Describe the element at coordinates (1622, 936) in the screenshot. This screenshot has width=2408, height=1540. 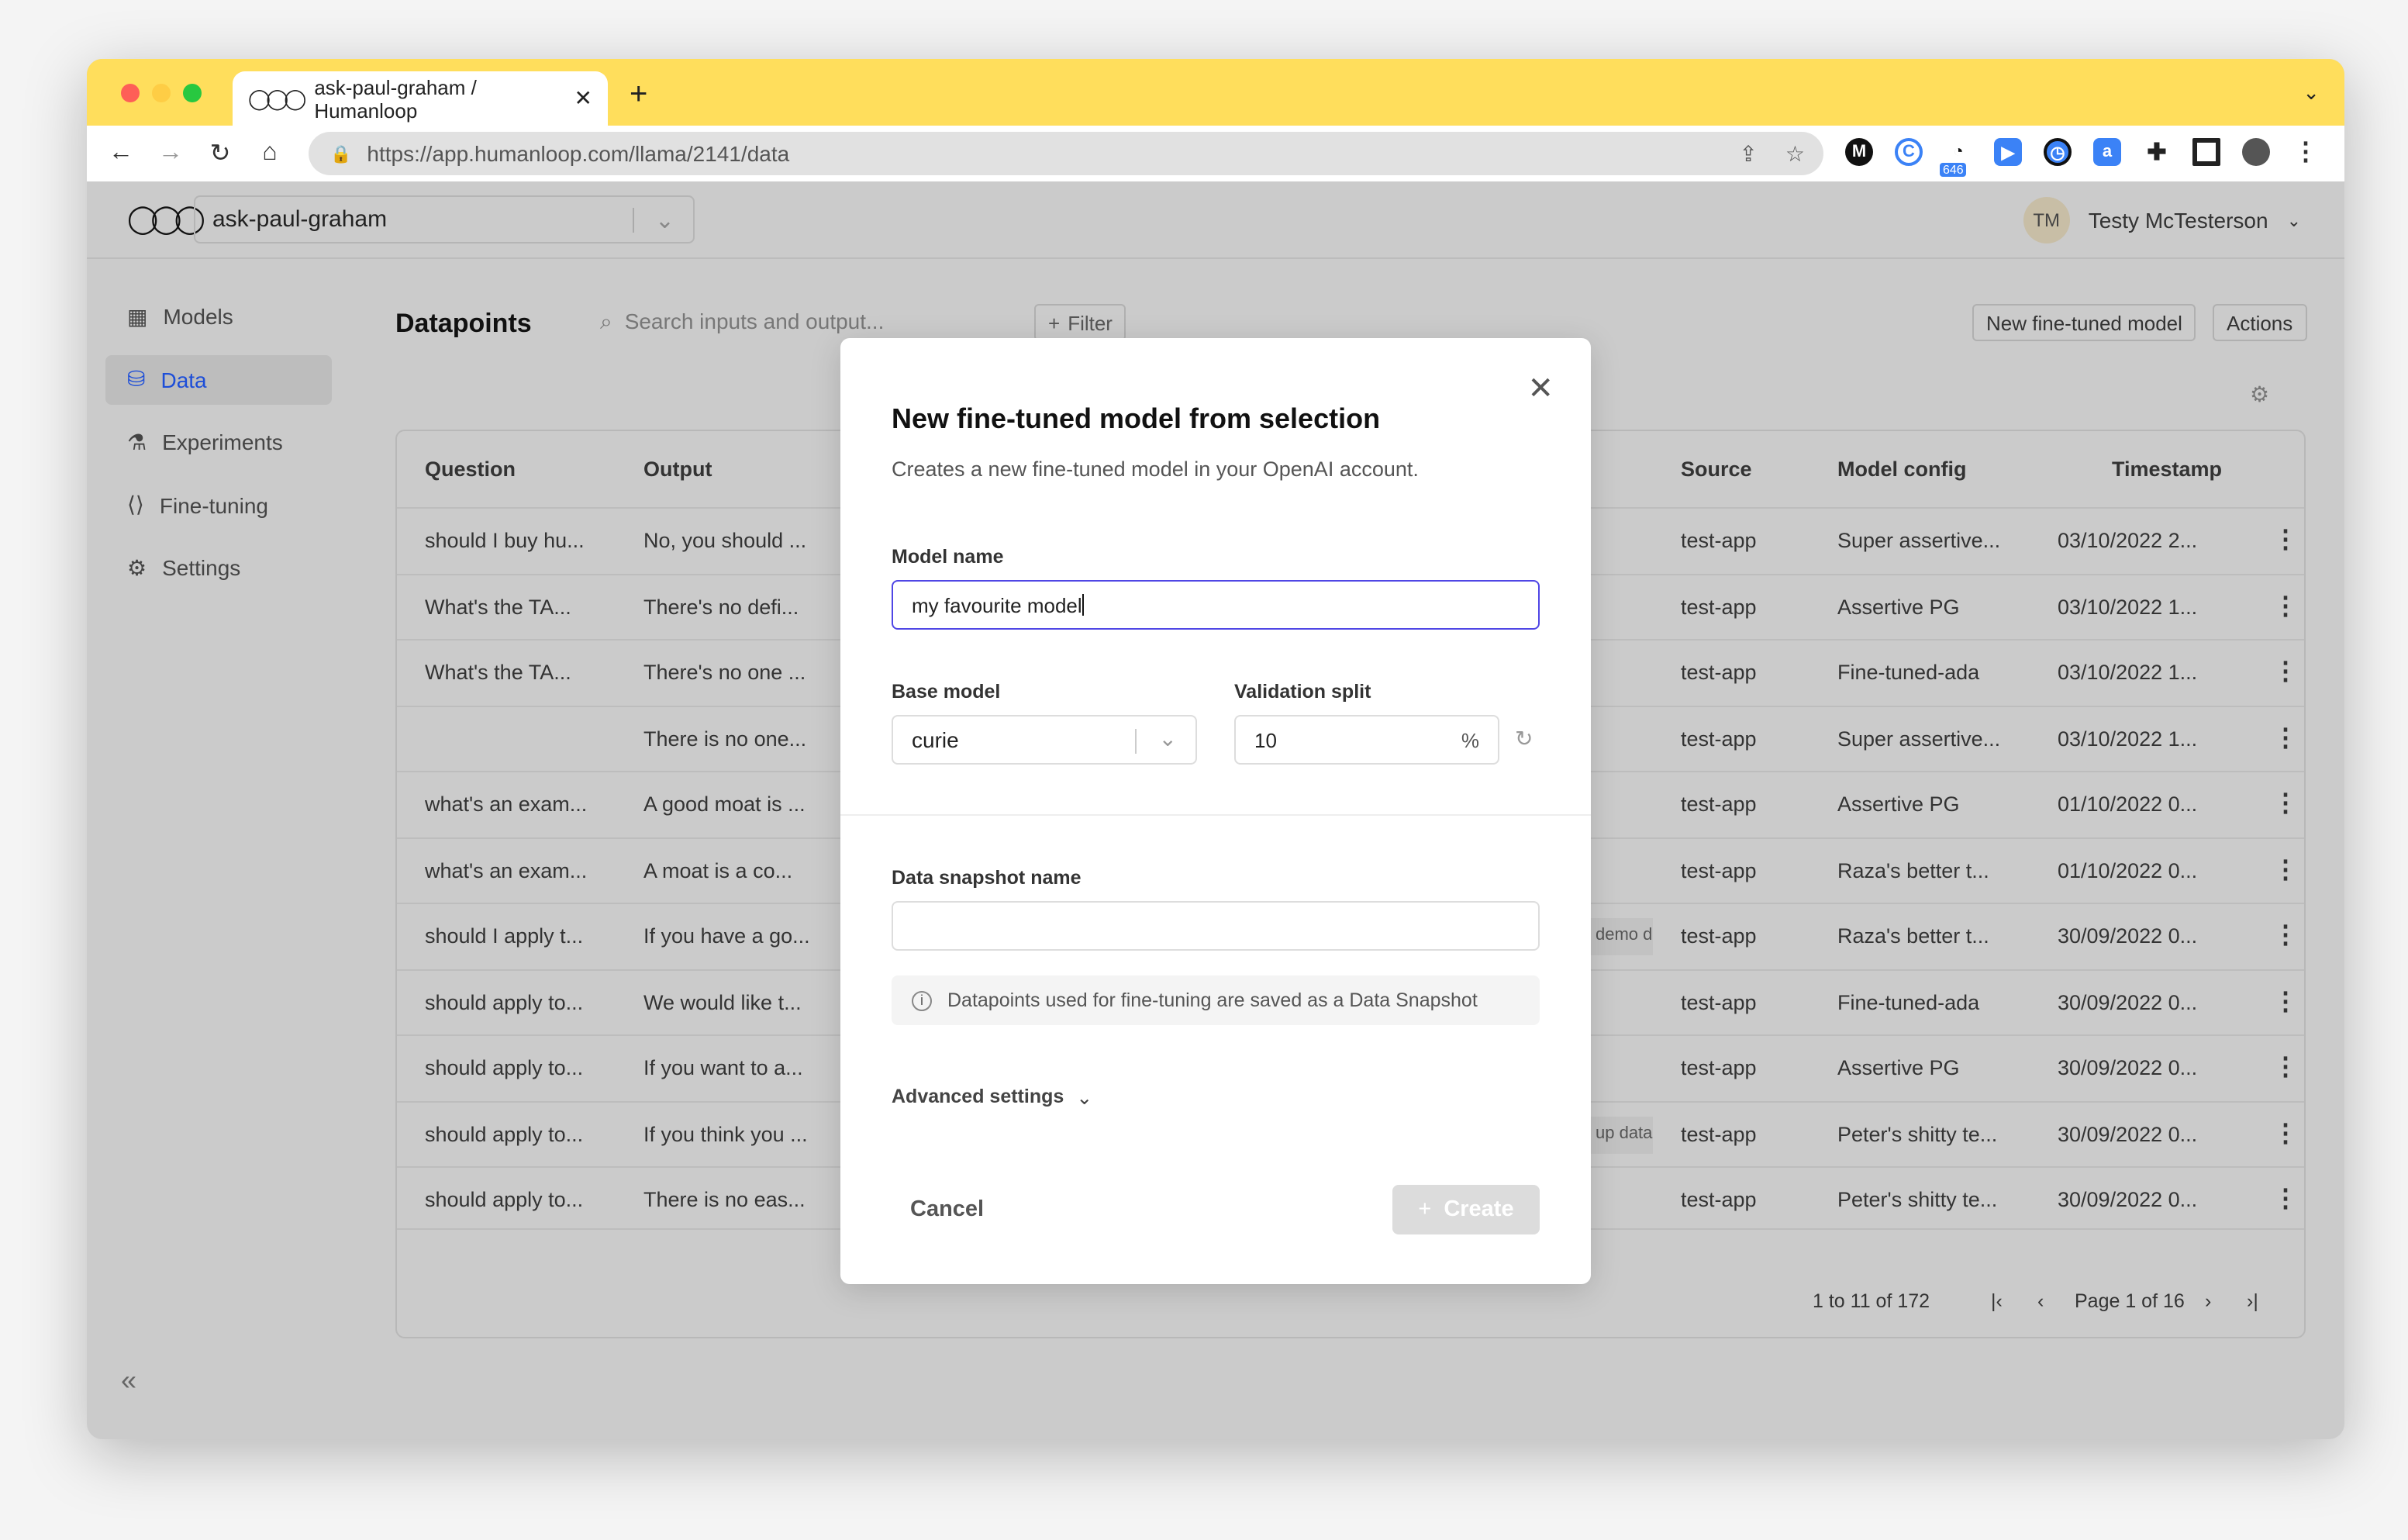
I see `cell-tag: demo d` at that location.